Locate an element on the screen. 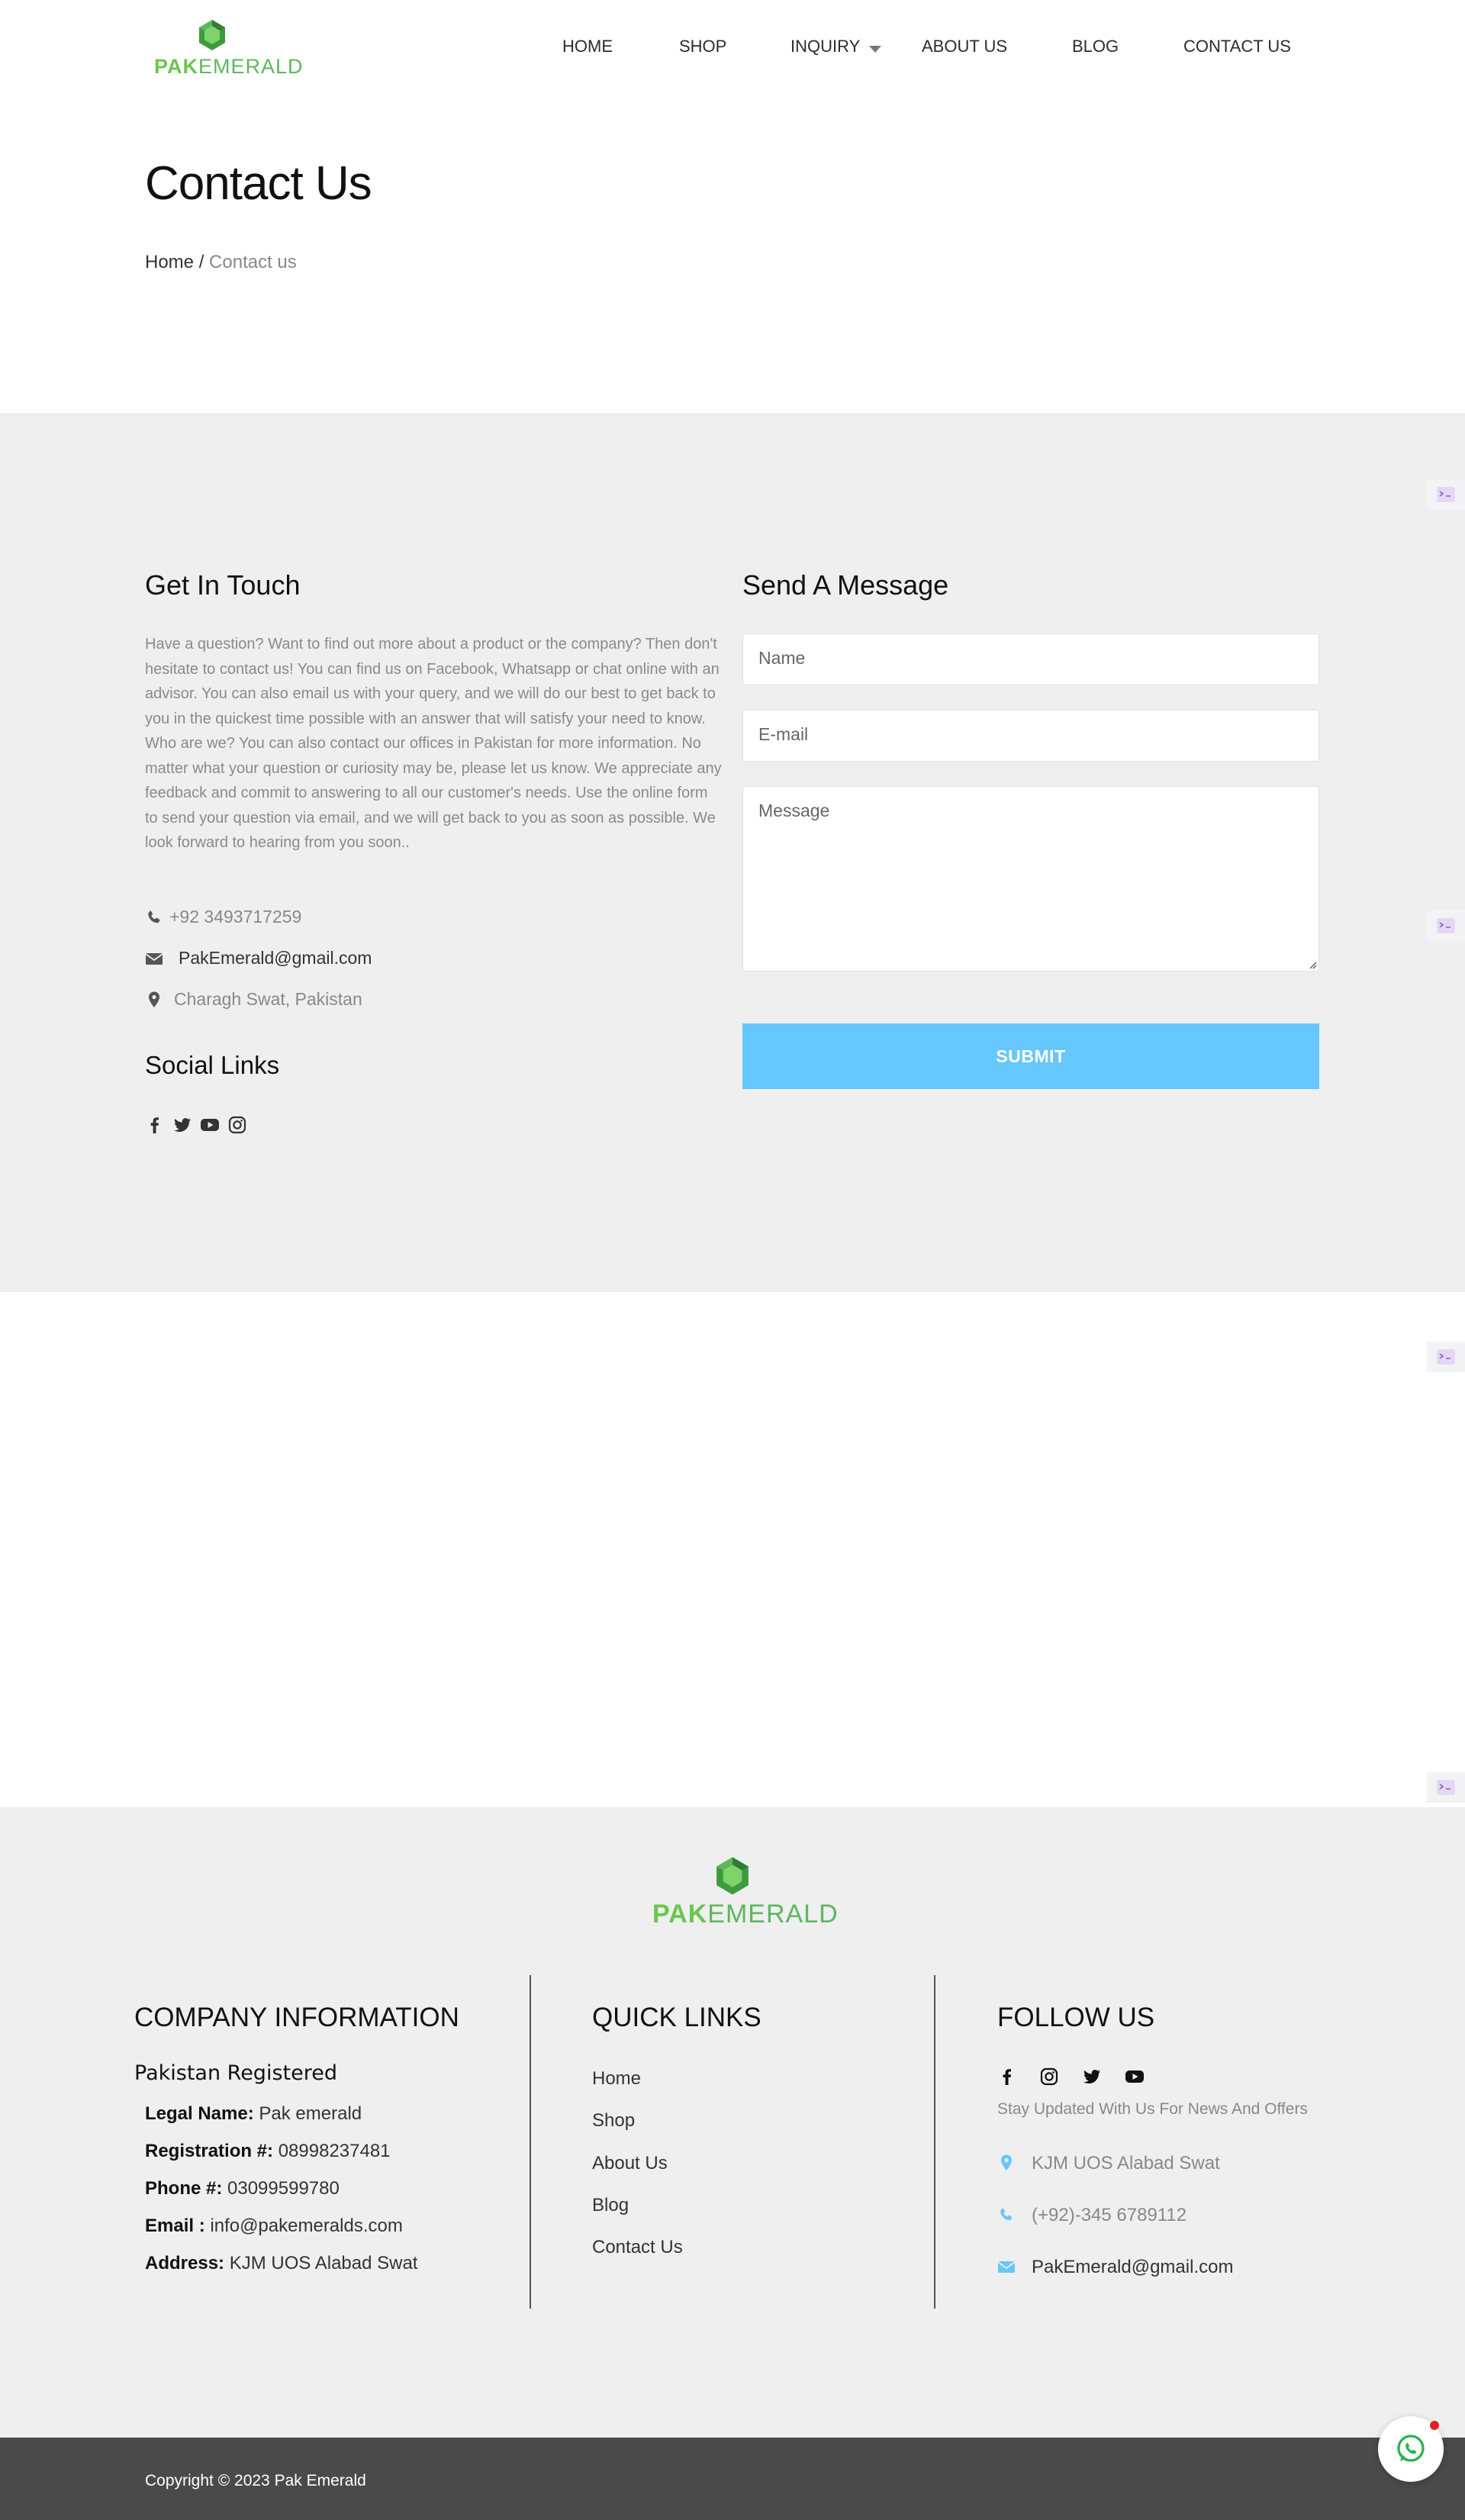 This screenshot has width=1465, height=2520. breadcrumb-home: Home is located at coordinates (169, 262).